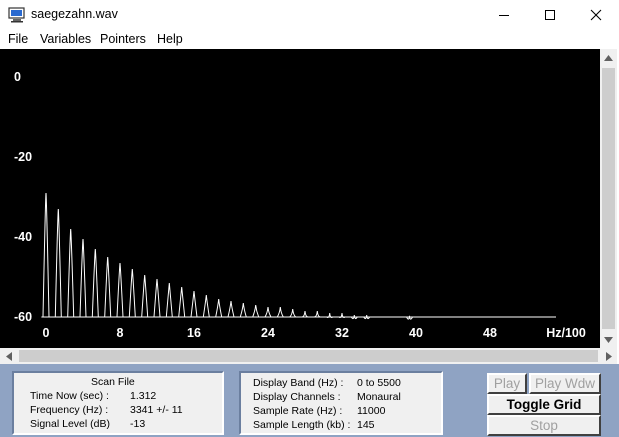 Image resolution: width=619 pixels, height=437 pixels. What do you see at coordinates (113, 382) in the screenshot?
I see `scan-file-title: Scan File` at bounding box center [113, 382].